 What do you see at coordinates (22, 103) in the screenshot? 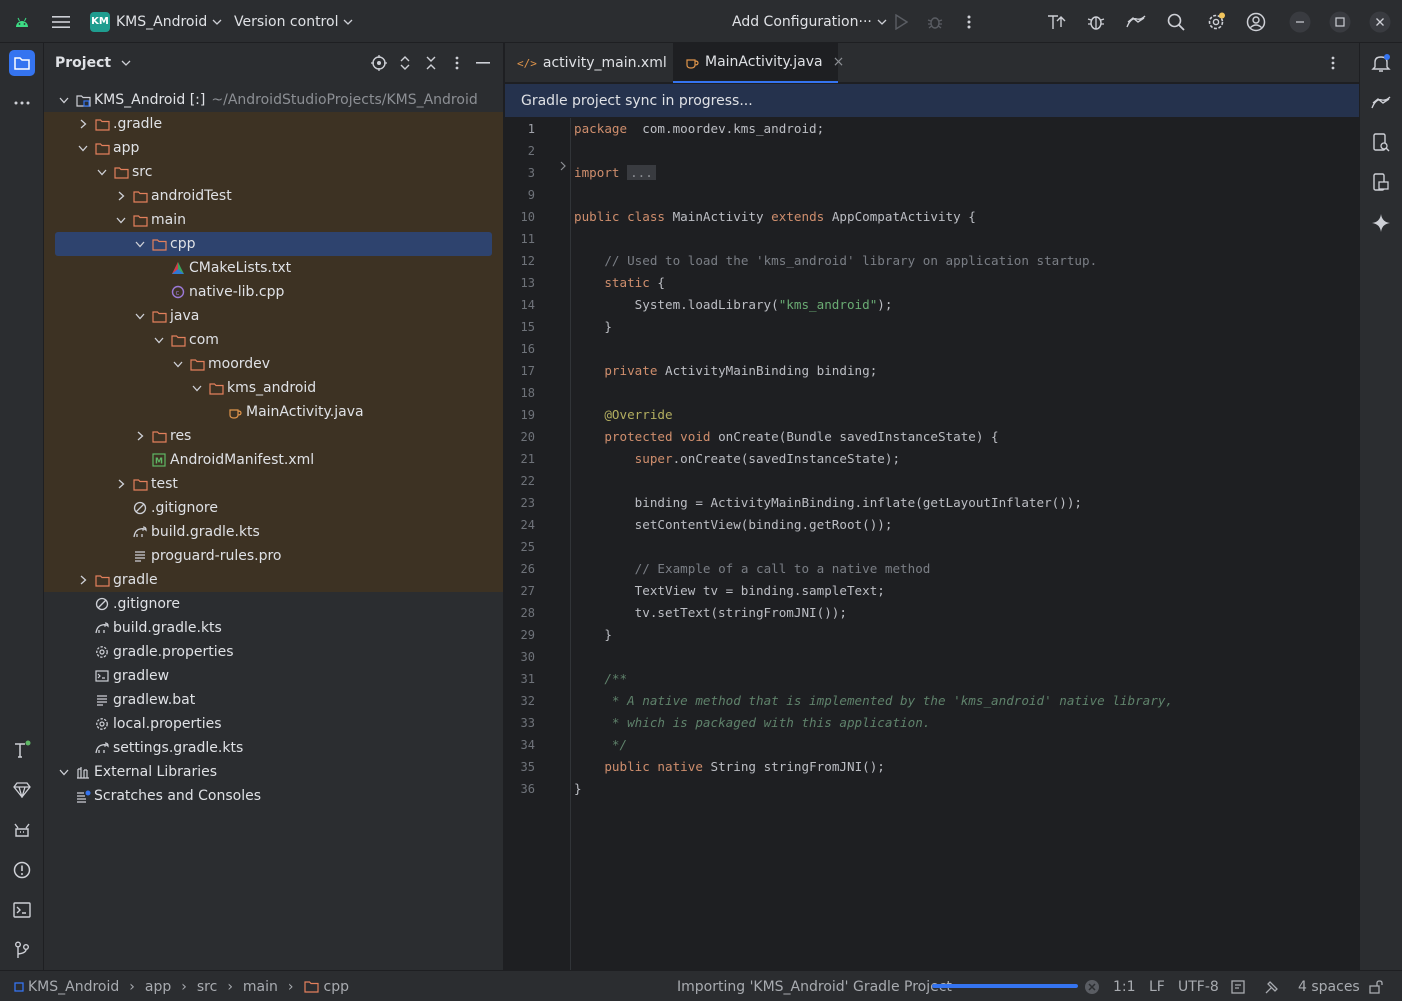
I see `more-tools-icon` at bounding box center [22, 103].